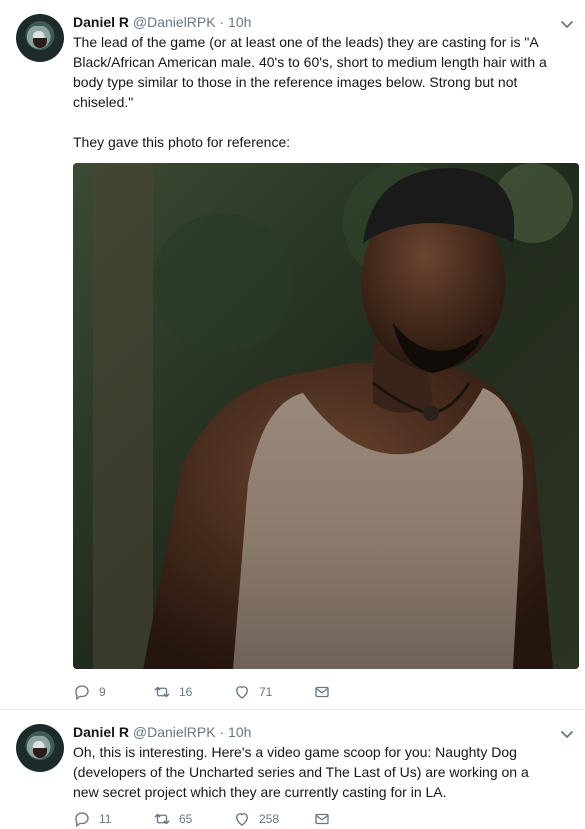 Image resolution: width=585 pixels, height=829 pixels. I want to click on tweet-actions: 11 65 258, so click(213, 819).